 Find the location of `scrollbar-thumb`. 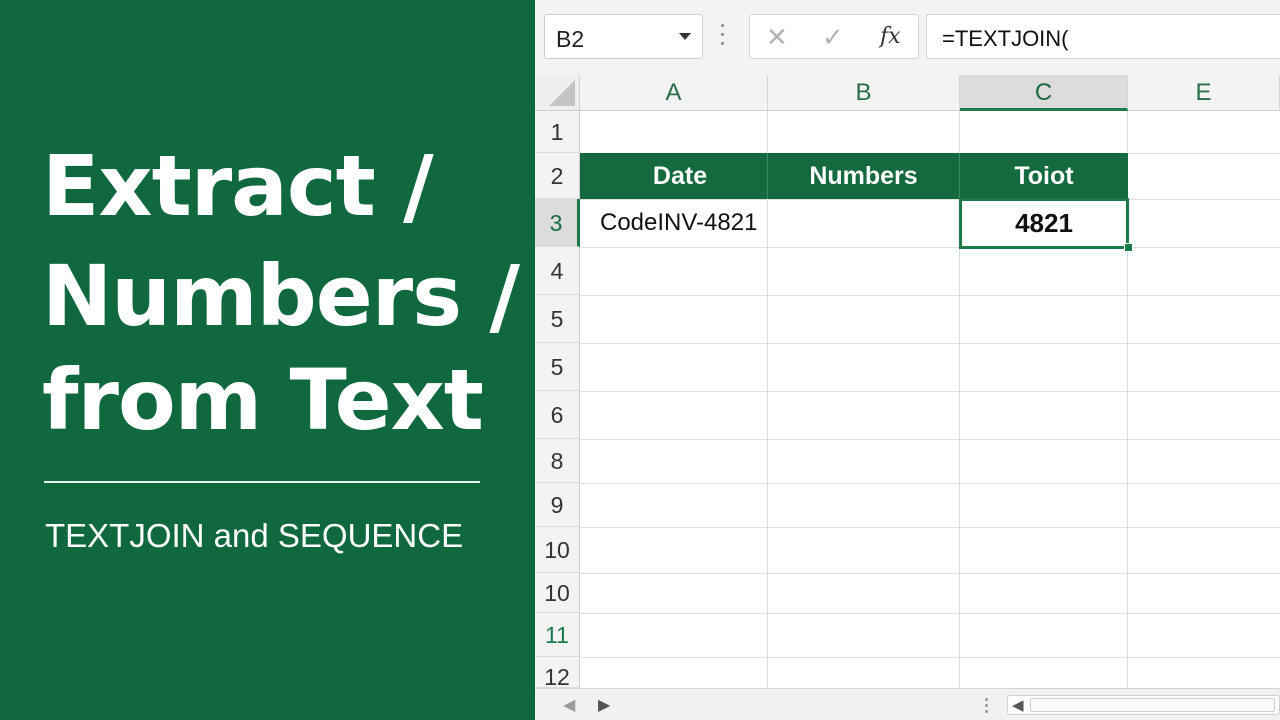

scrollbar-thumb is located at coordinates (1152, 705).